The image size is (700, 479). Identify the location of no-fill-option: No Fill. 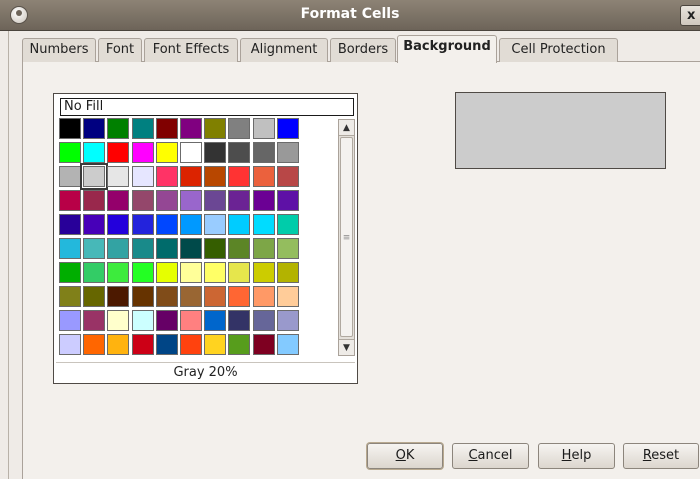
(207, 107).